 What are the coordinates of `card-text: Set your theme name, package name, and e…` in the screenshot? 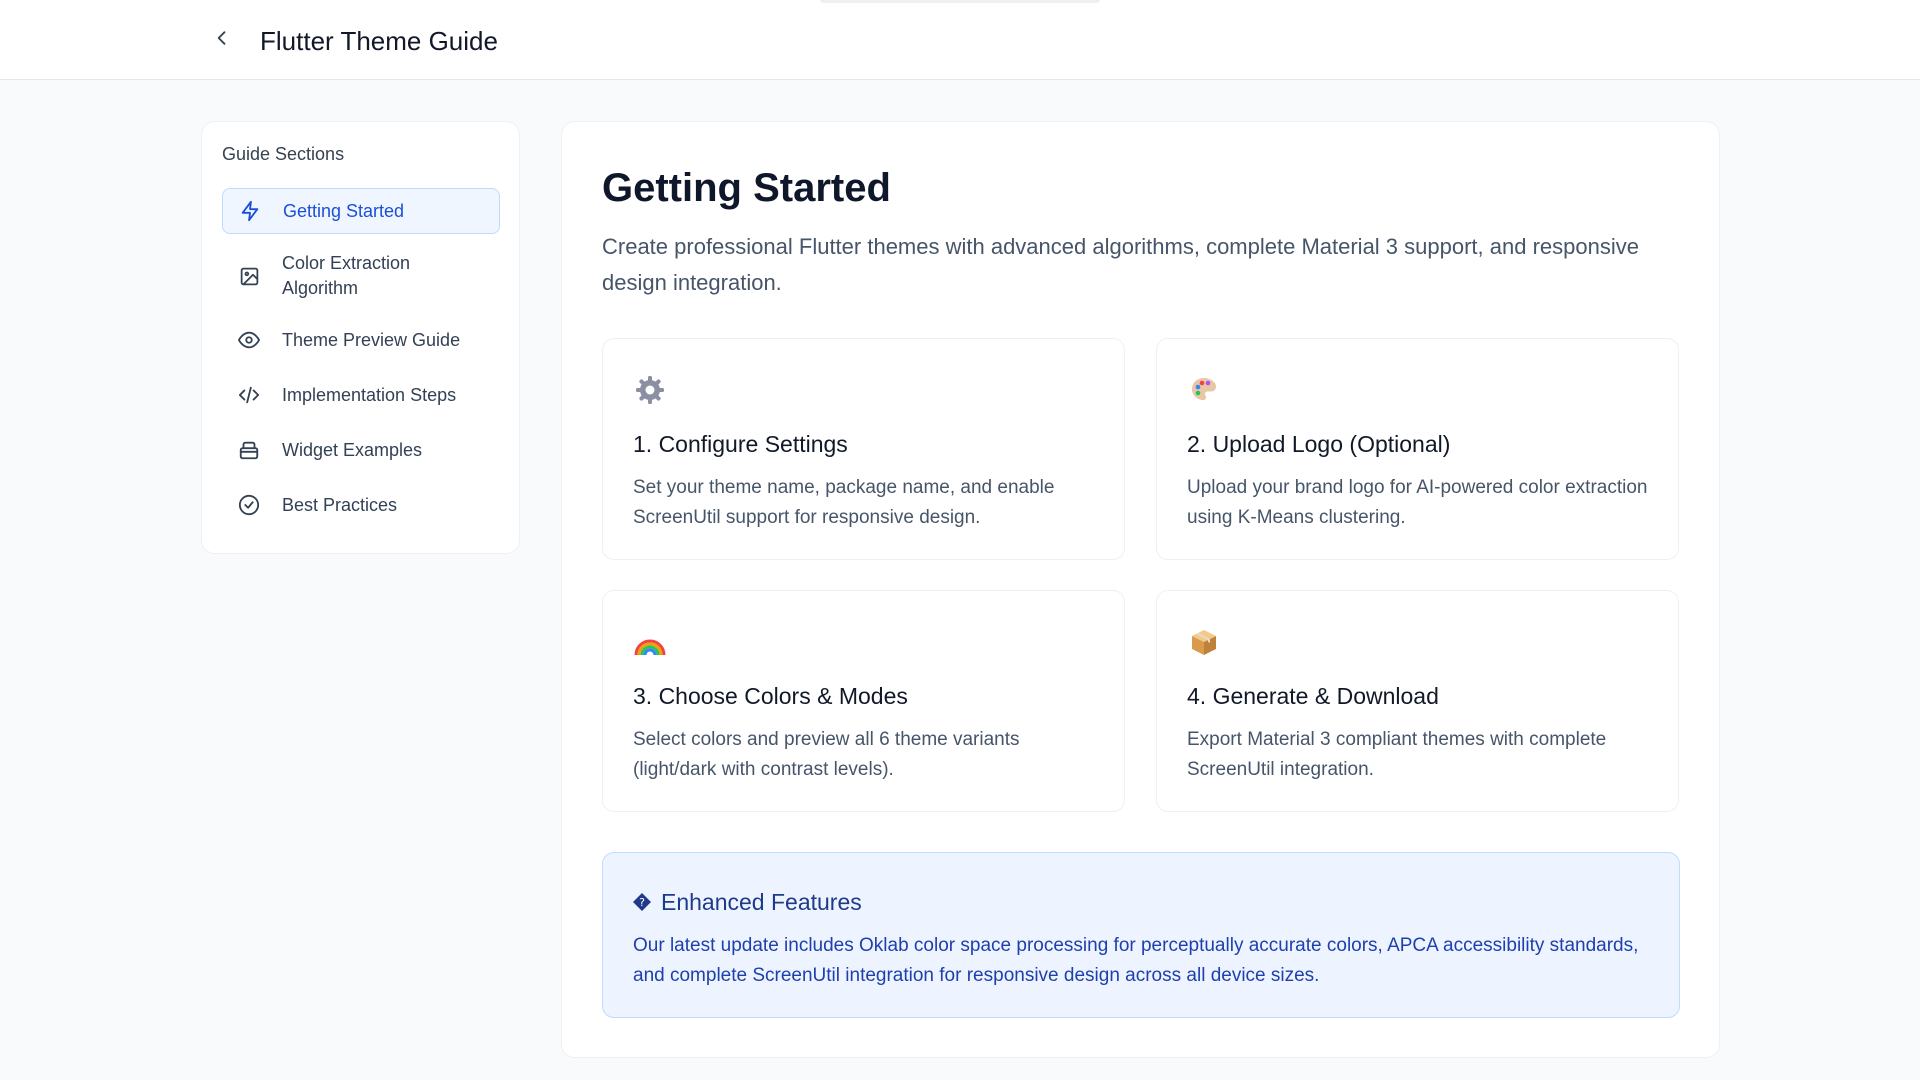 It's located at (844, 502).